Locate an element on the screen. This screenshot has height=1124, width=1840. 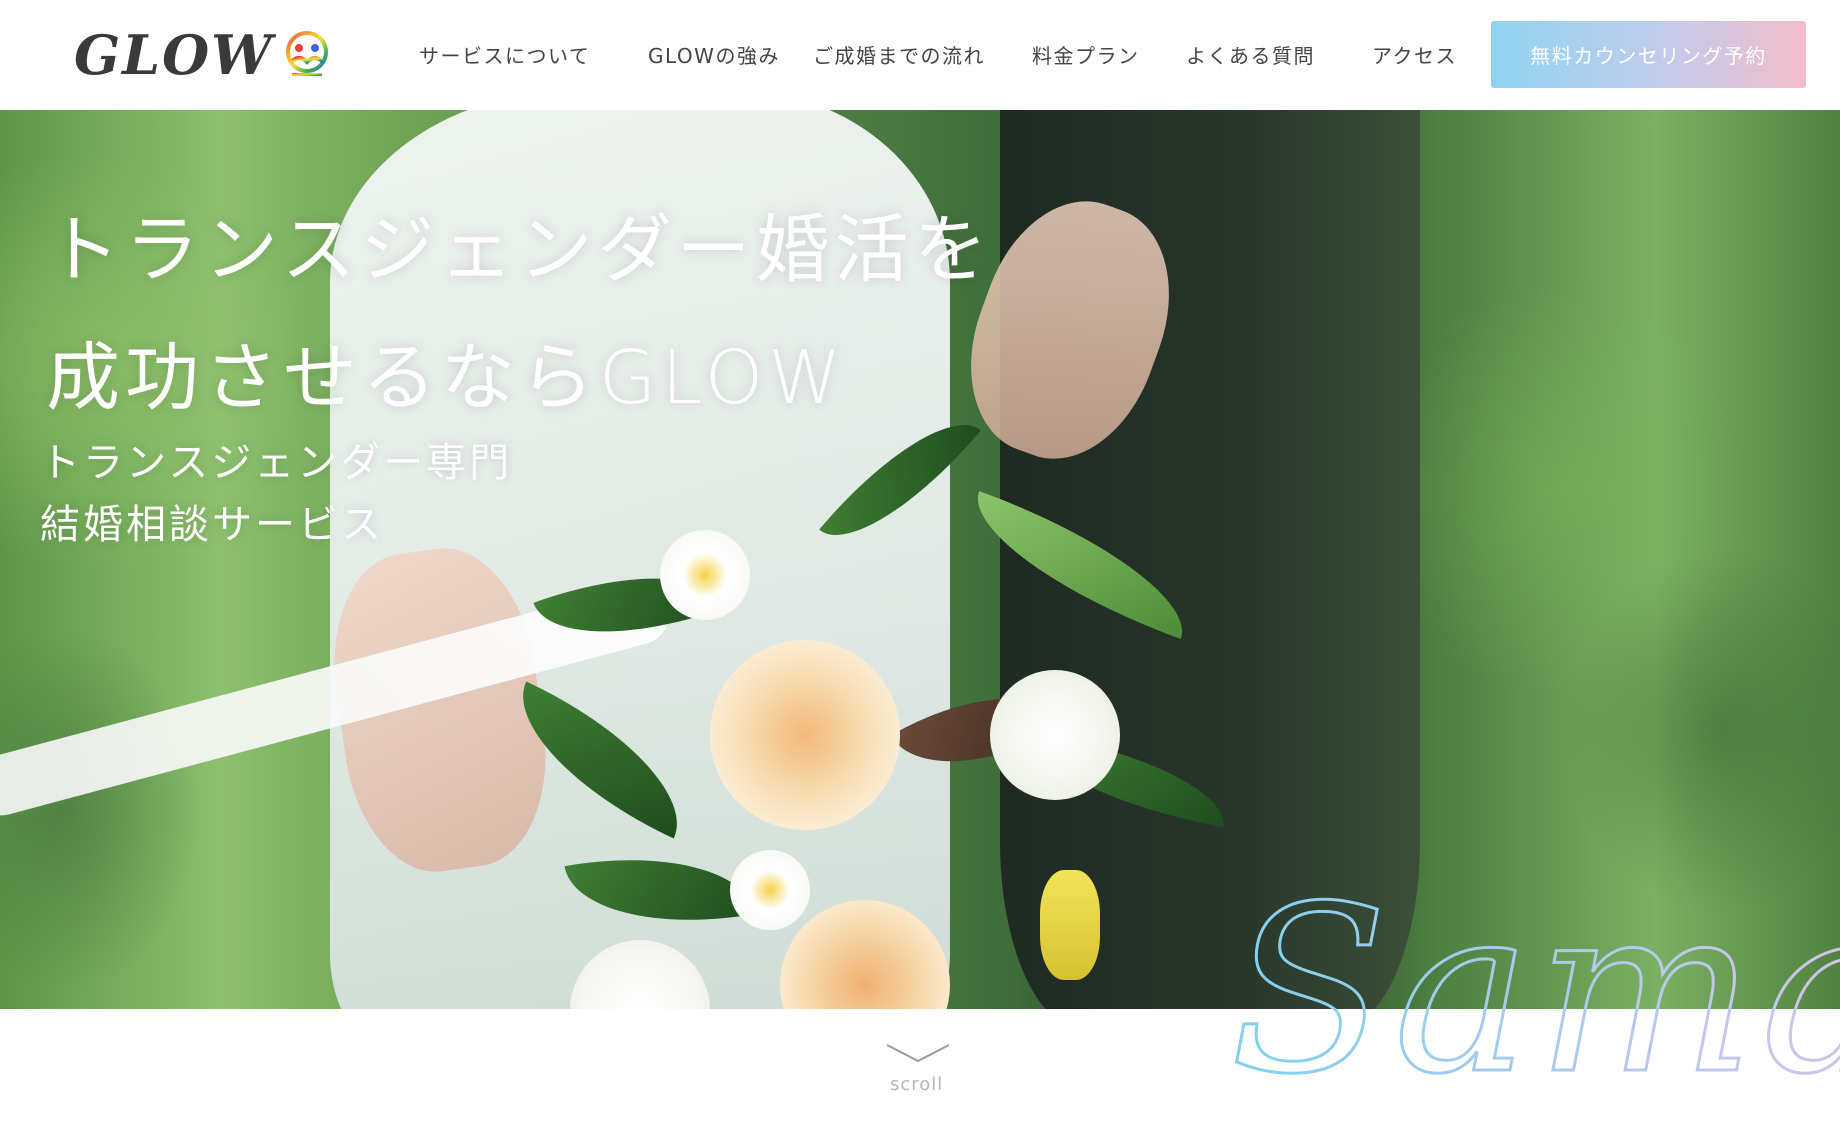
nav-item-pricing: 料金プラン is located at coordinates (1086, 54).